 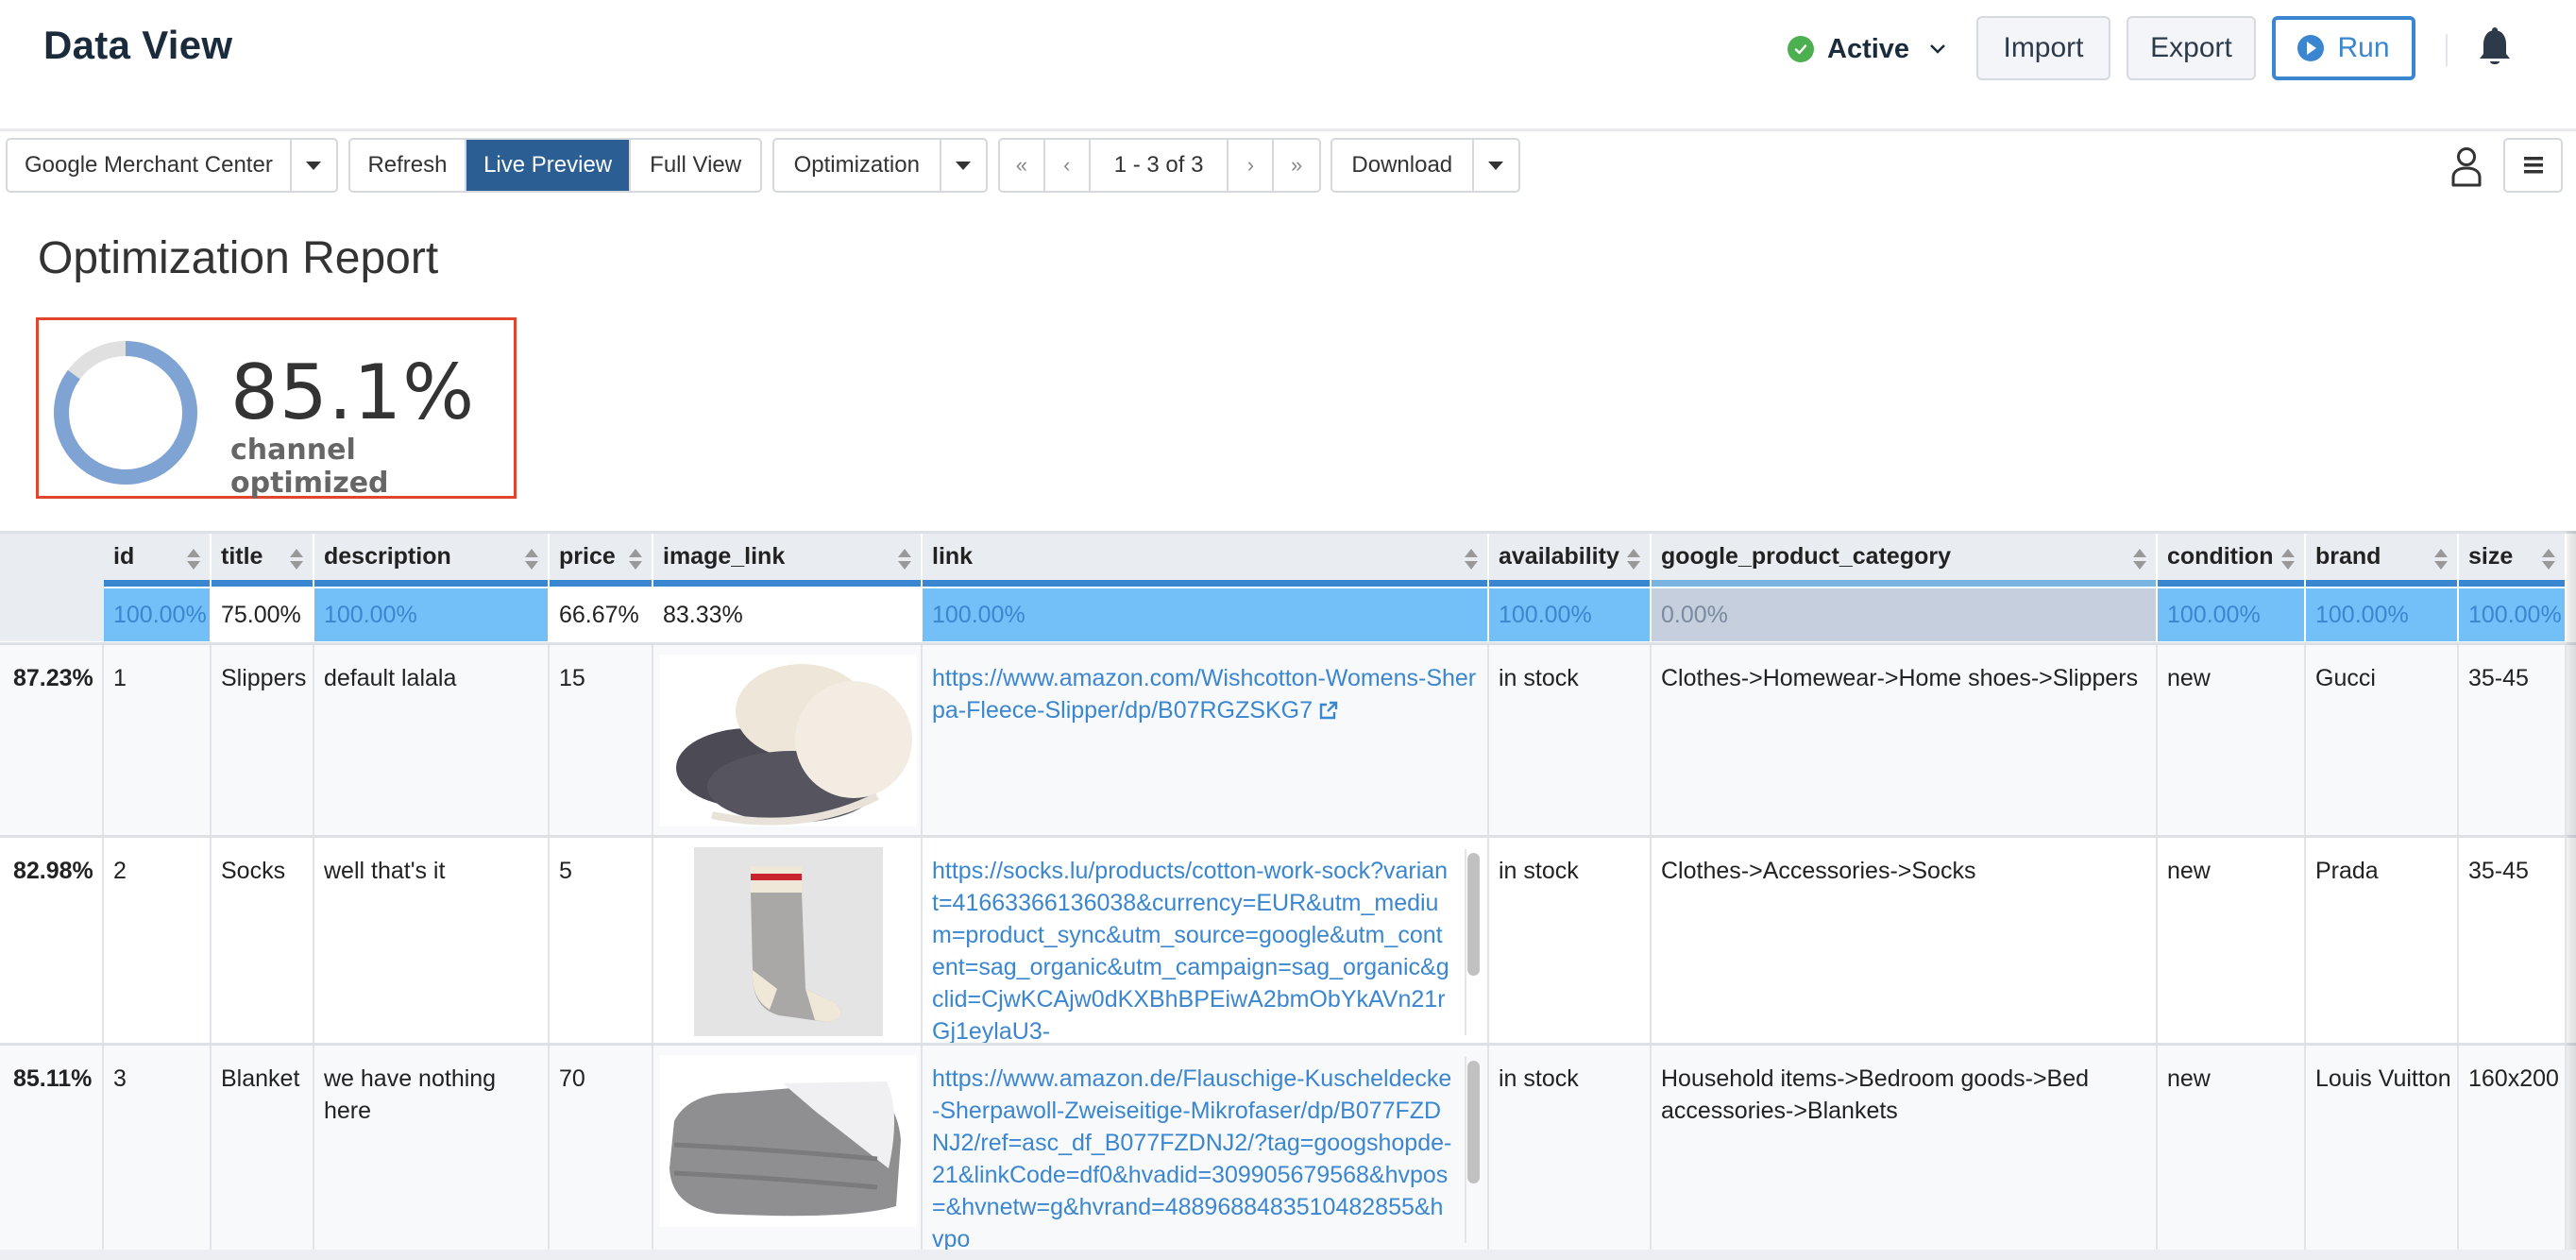 I want to click on column-header-title: title, so click(x=263, y=561).